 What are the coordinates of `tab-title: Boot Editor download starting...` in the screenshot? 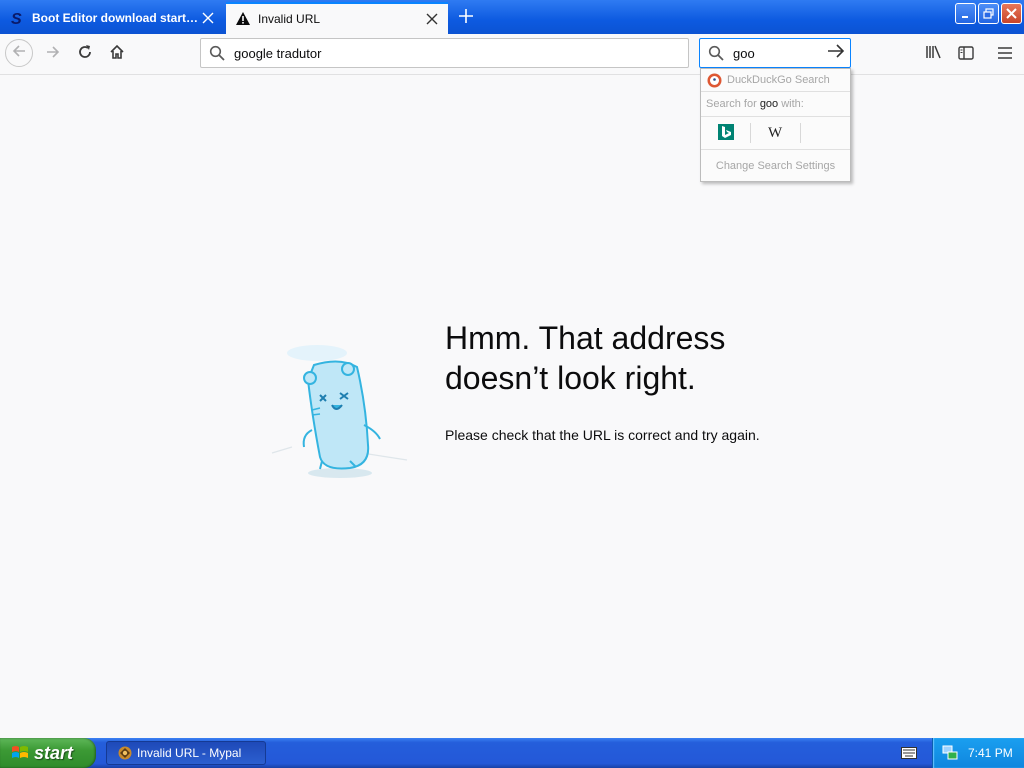 It's located at (115, 18).